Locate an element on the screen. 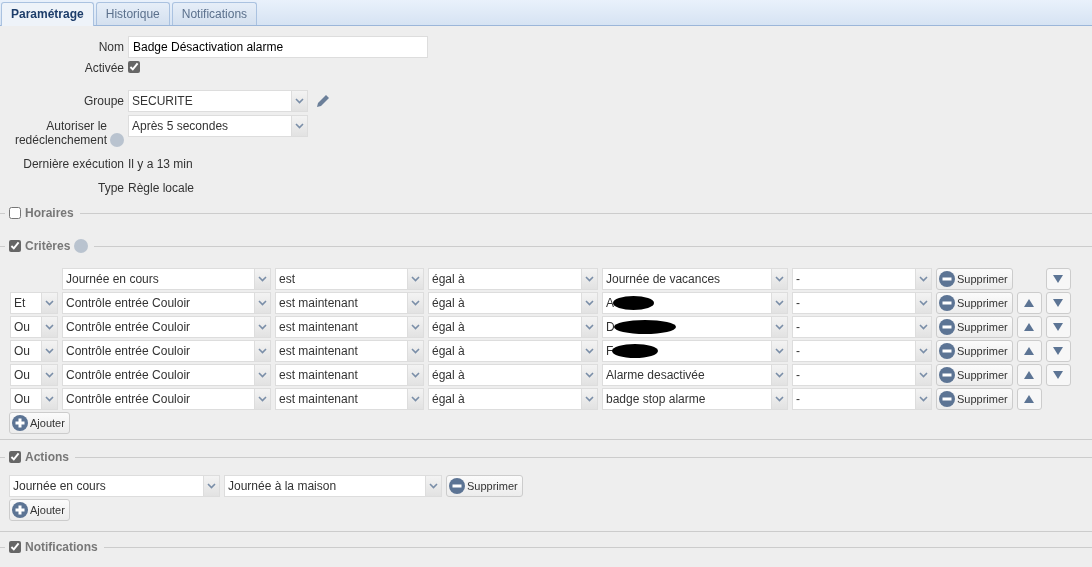 This screenshot has height=567, width=1092. select-field: est is located at coordinates (349, 279).